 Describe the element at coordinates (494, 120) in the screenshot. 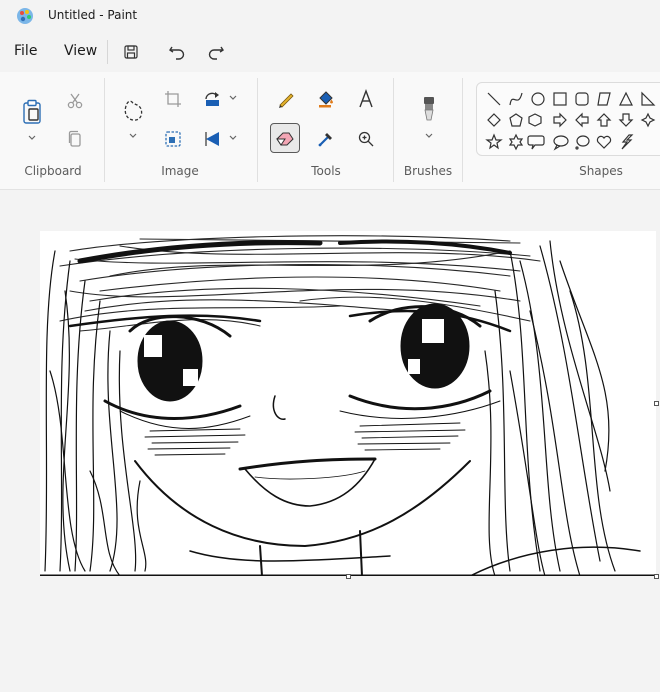

I see `diamond-shape` at that location.